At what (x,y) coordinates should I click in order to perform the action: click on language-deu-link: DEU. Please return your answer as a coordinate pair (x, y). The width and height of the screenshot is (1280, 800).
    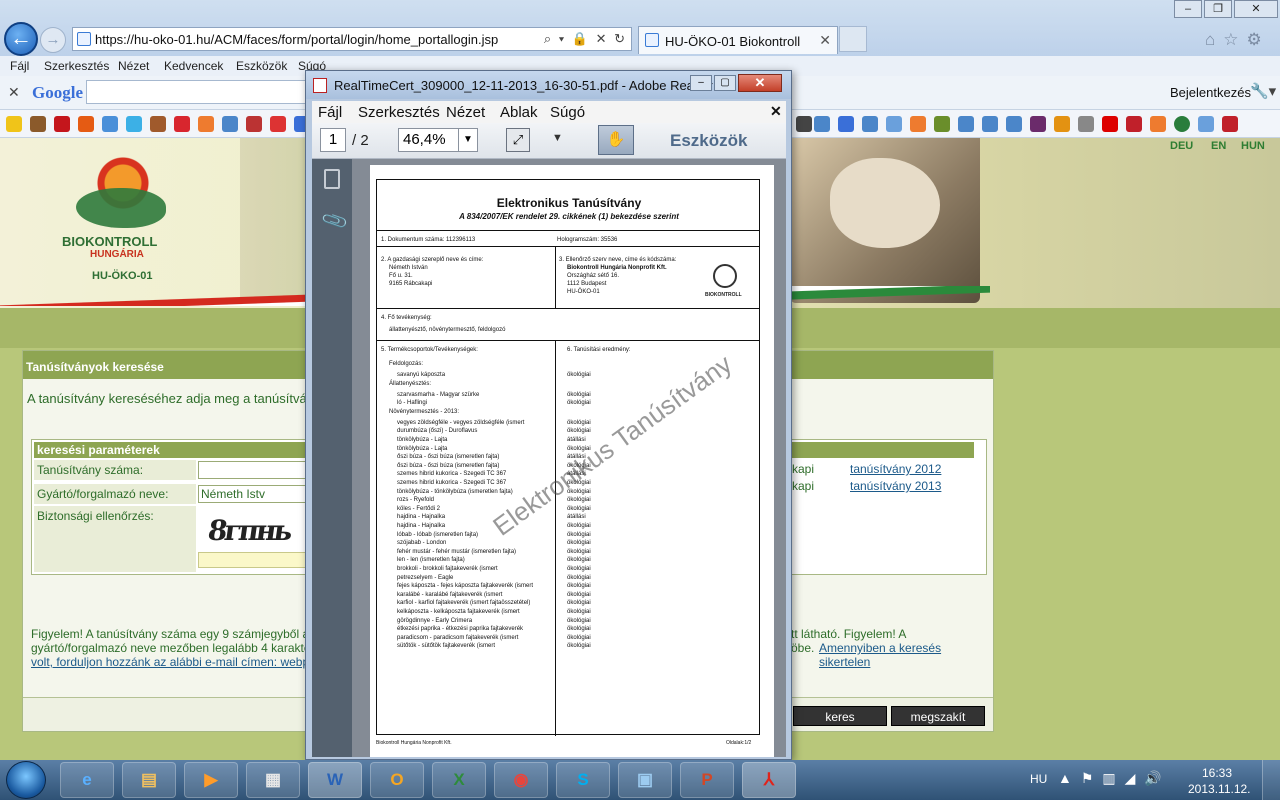
    Looking at the image, I should click on (1181, 146).